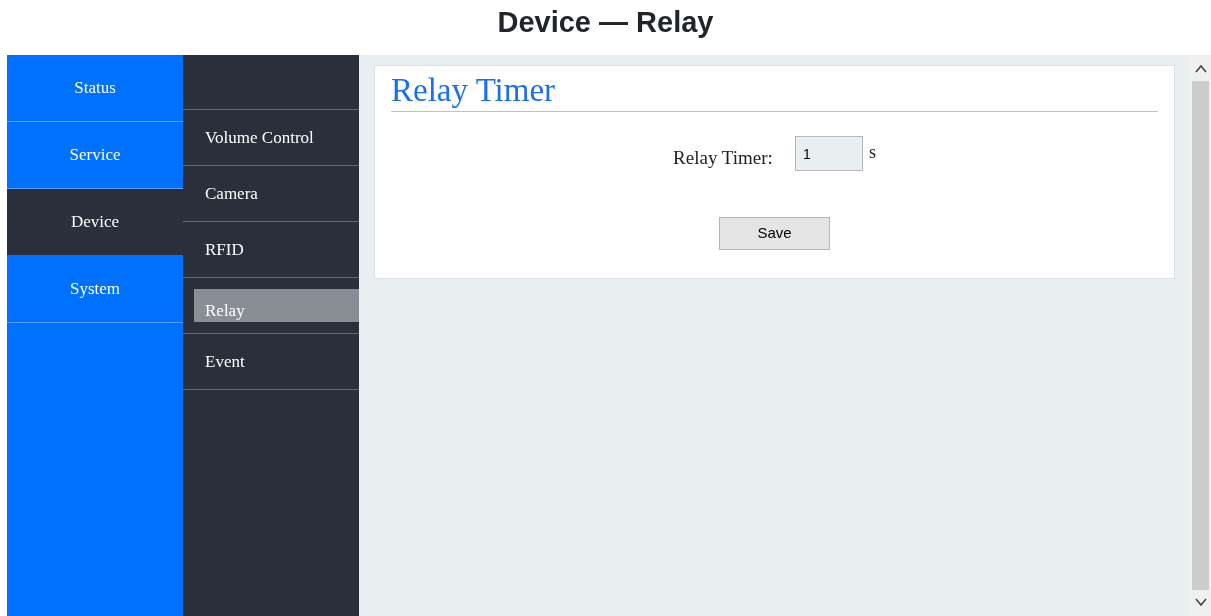 The image size is (1211, 616). I want to click on submenu-item: Volume Control, so click(271, 137).